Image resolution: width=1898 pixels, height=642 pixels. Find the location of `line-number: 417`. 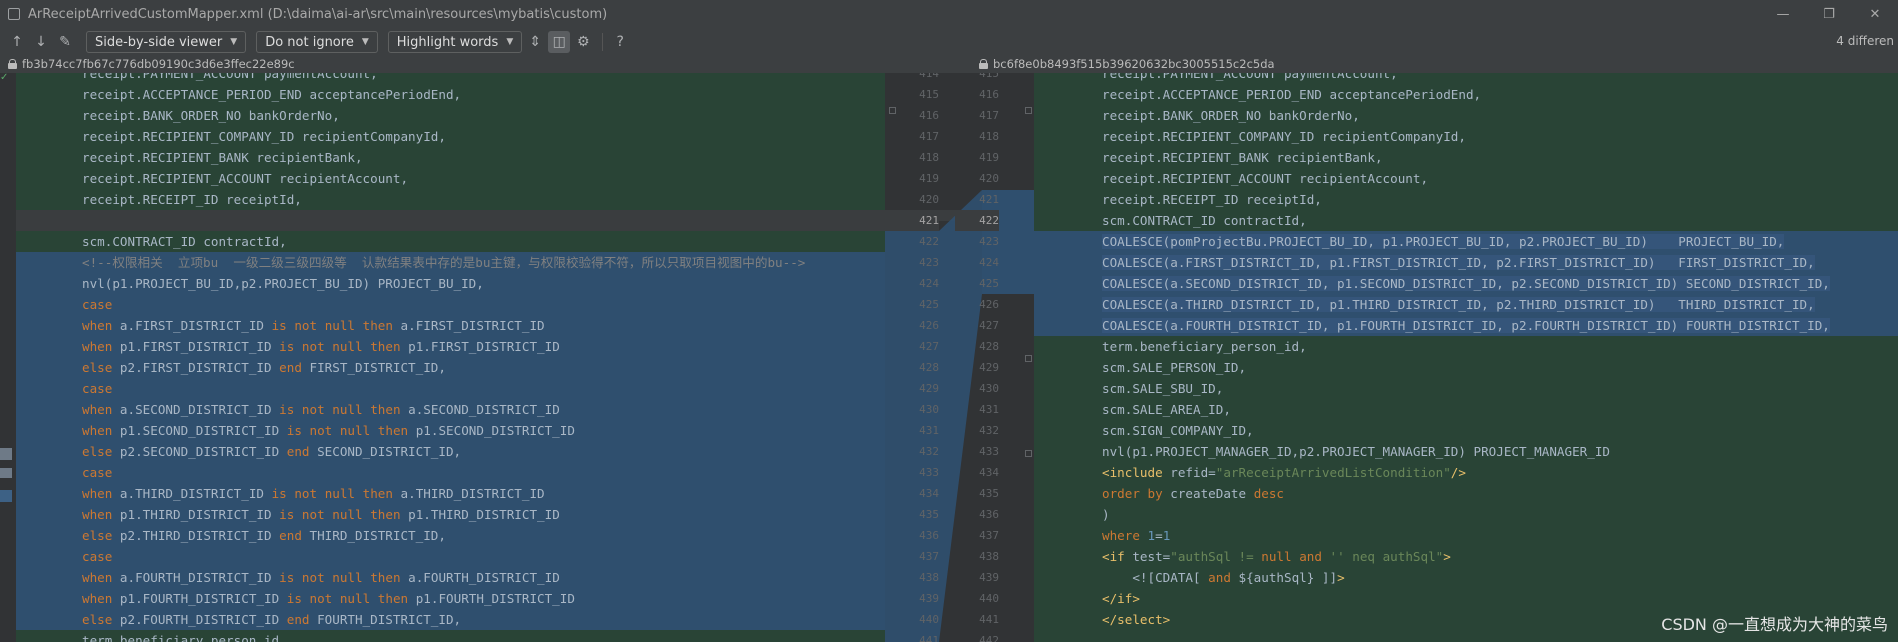

line-number: 417 is located at coordinates (989, 115).